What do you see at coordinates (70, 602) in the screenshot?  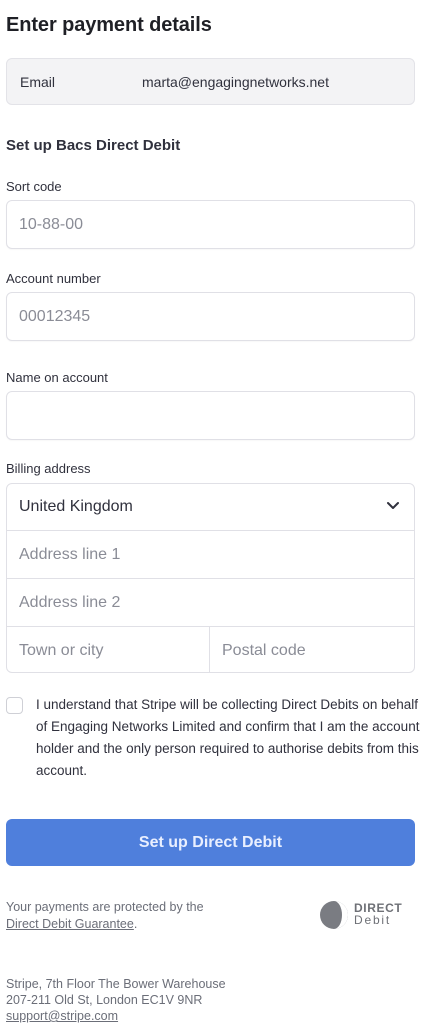 I see `address-line2-placeholder: Address line 2` at bounding box center [70, 602].